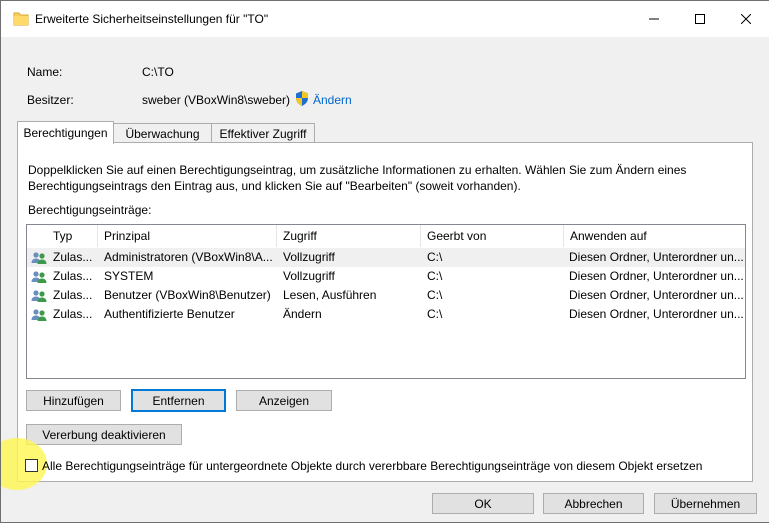  What do you see at coordinates (654, 236) in the screenshot?
I see `column-header-anwenden-auf: Anwenden auf` at bounding box center [654, 236].